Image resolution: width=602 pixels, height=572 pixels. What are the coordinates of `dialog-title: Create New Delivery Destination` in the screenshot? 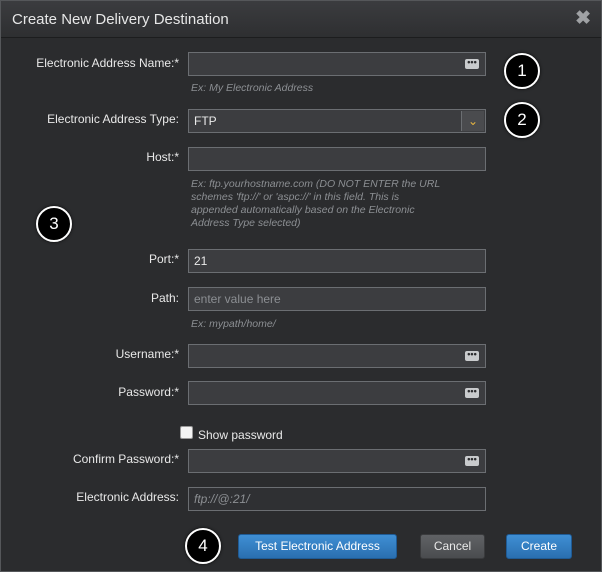 It's located at (120, 19).